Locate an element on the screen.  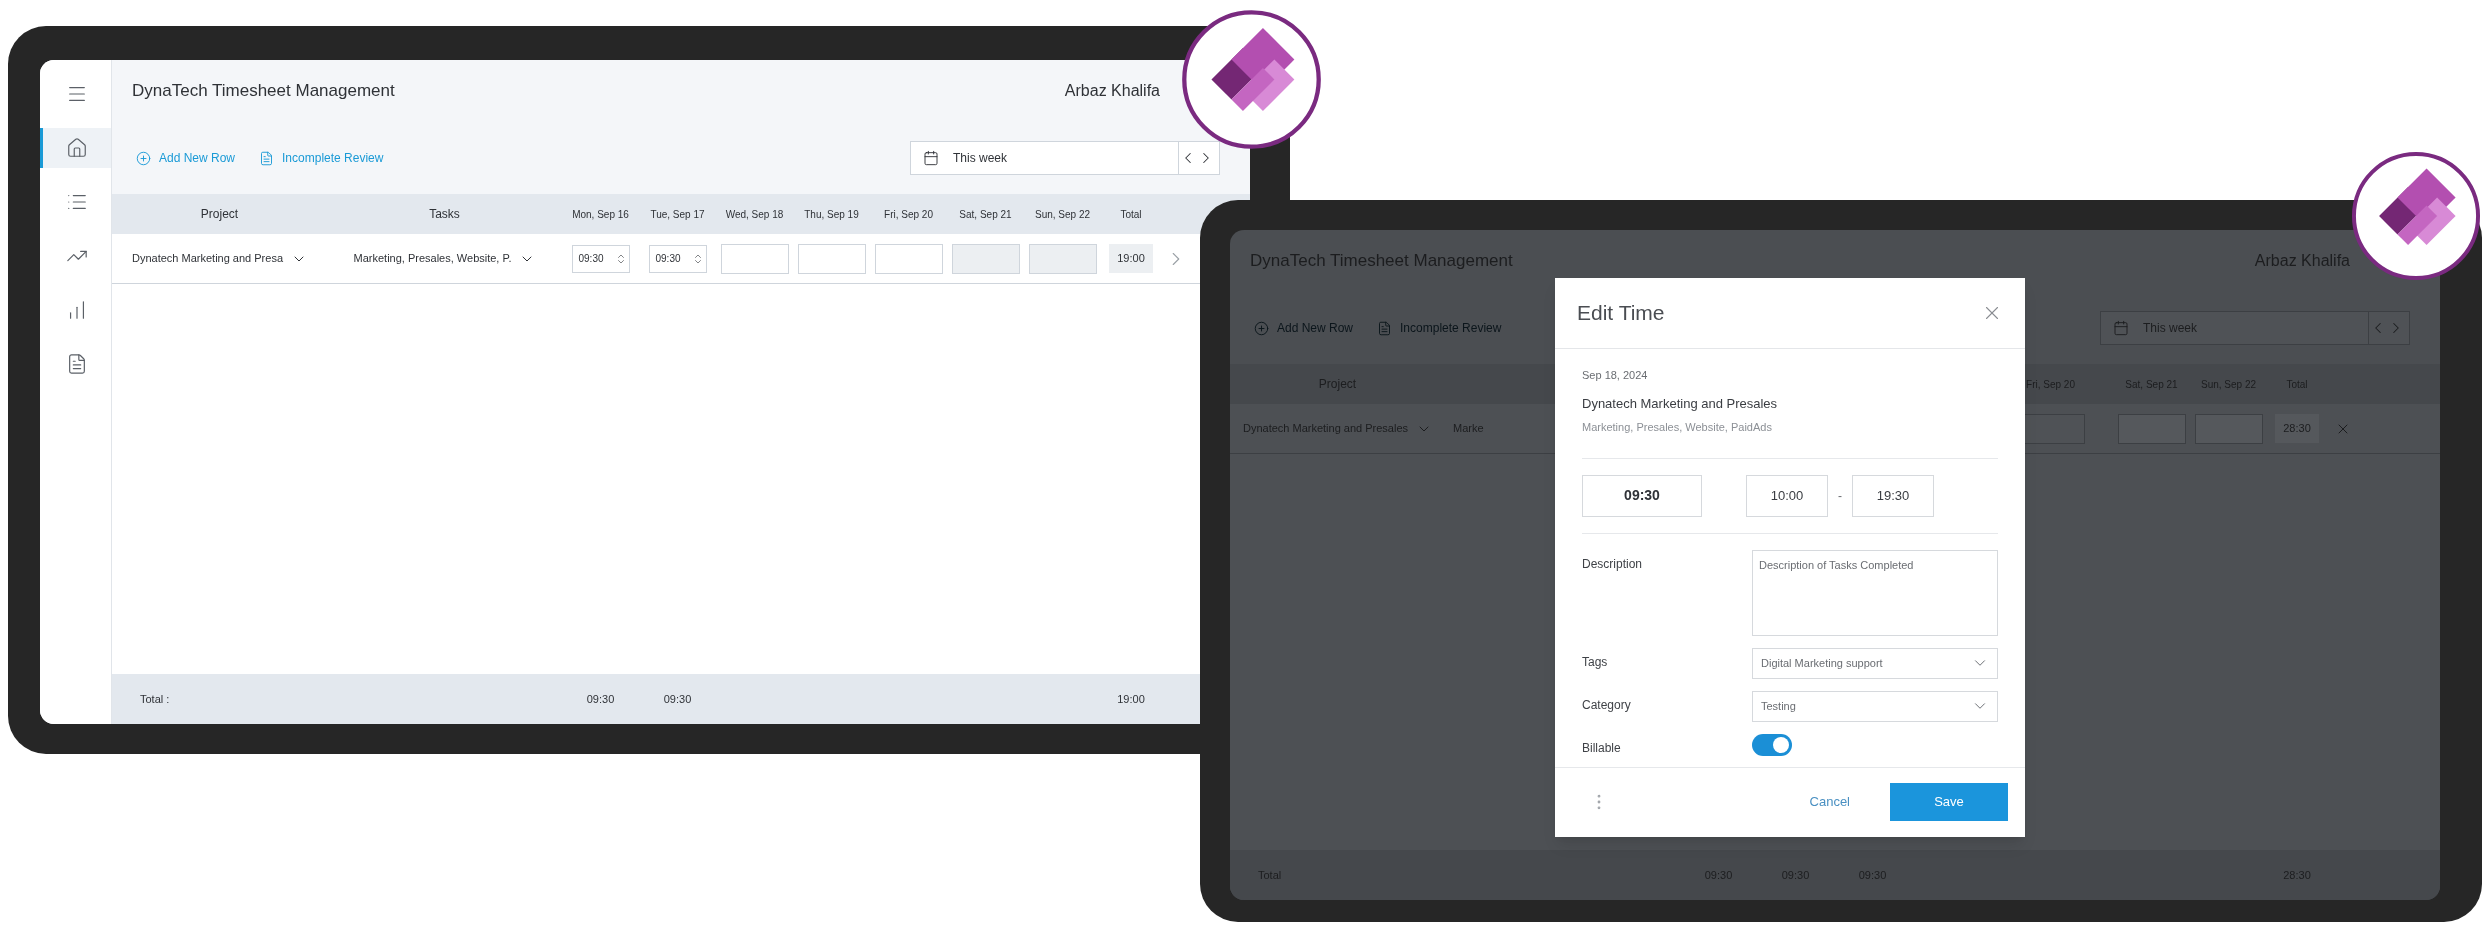
entry-project: Dynatech Marketing and Presales is located at coordinates (1680, 403).